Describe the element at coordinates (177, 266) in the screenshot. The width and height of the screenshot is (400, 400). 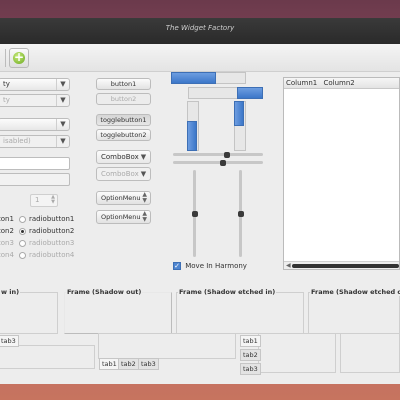
I see `checkmark-icon: ✓` at that location.